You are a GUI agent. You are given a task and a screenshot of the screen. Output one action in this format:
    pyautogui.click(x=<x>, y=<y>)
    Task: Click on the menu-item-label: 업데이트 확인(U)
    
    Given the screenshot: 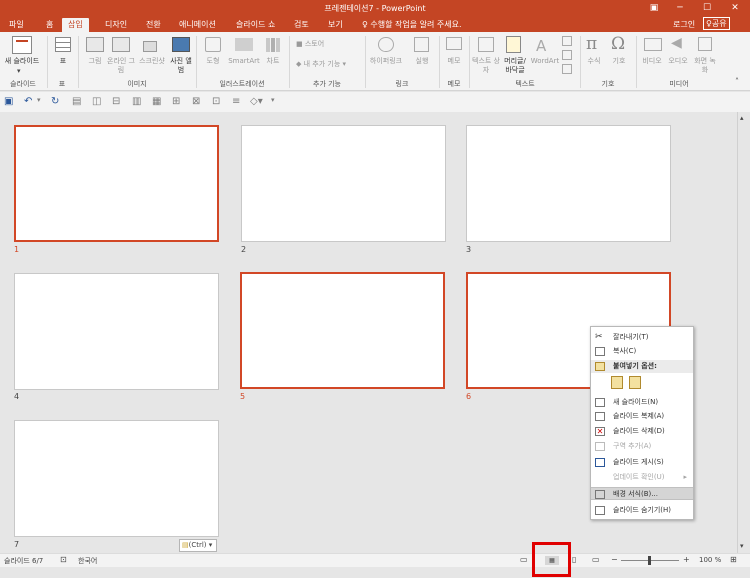 What is the action you would take?
    pyautogui.click(x=639, y=477)
    